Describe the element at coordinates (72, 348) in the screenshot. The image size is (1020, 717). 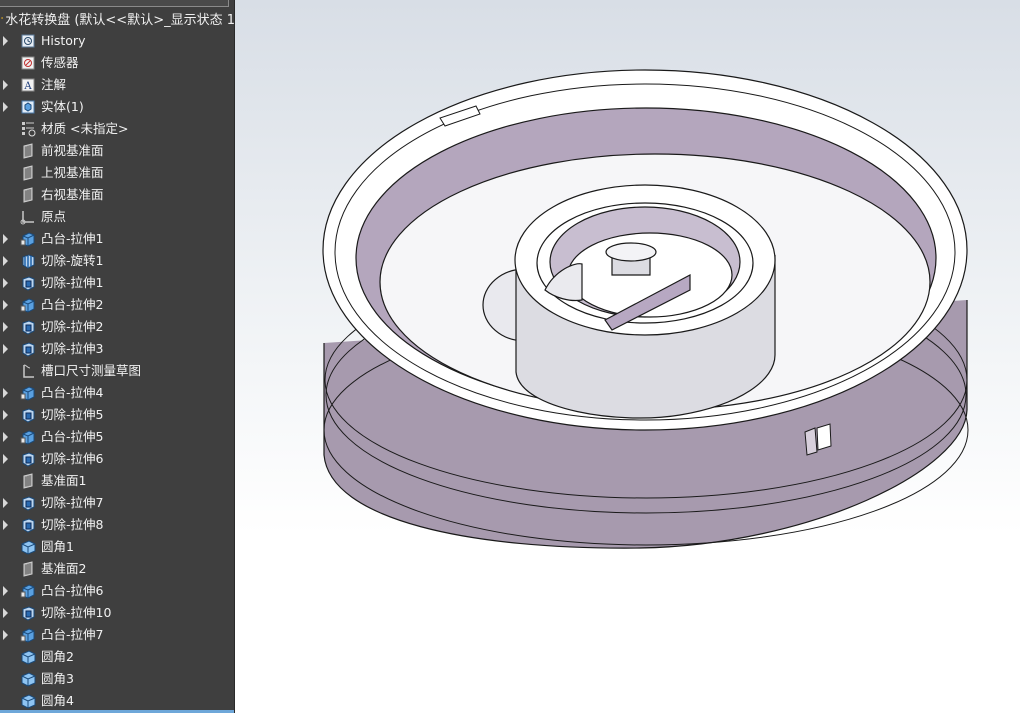
I see `tree-item-label: 切除-拉伸3` at that location.